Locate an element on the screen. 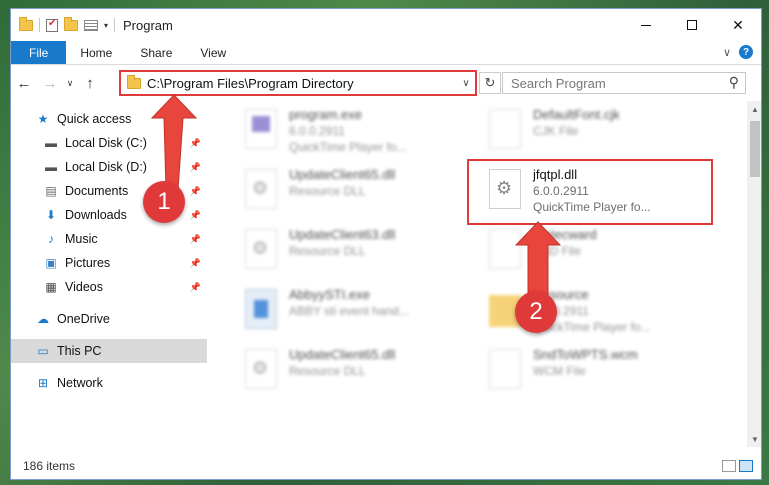 The image size is (769, 485). nav-item-quick-access: ★ Quick access is located at coordinates (109, 119).